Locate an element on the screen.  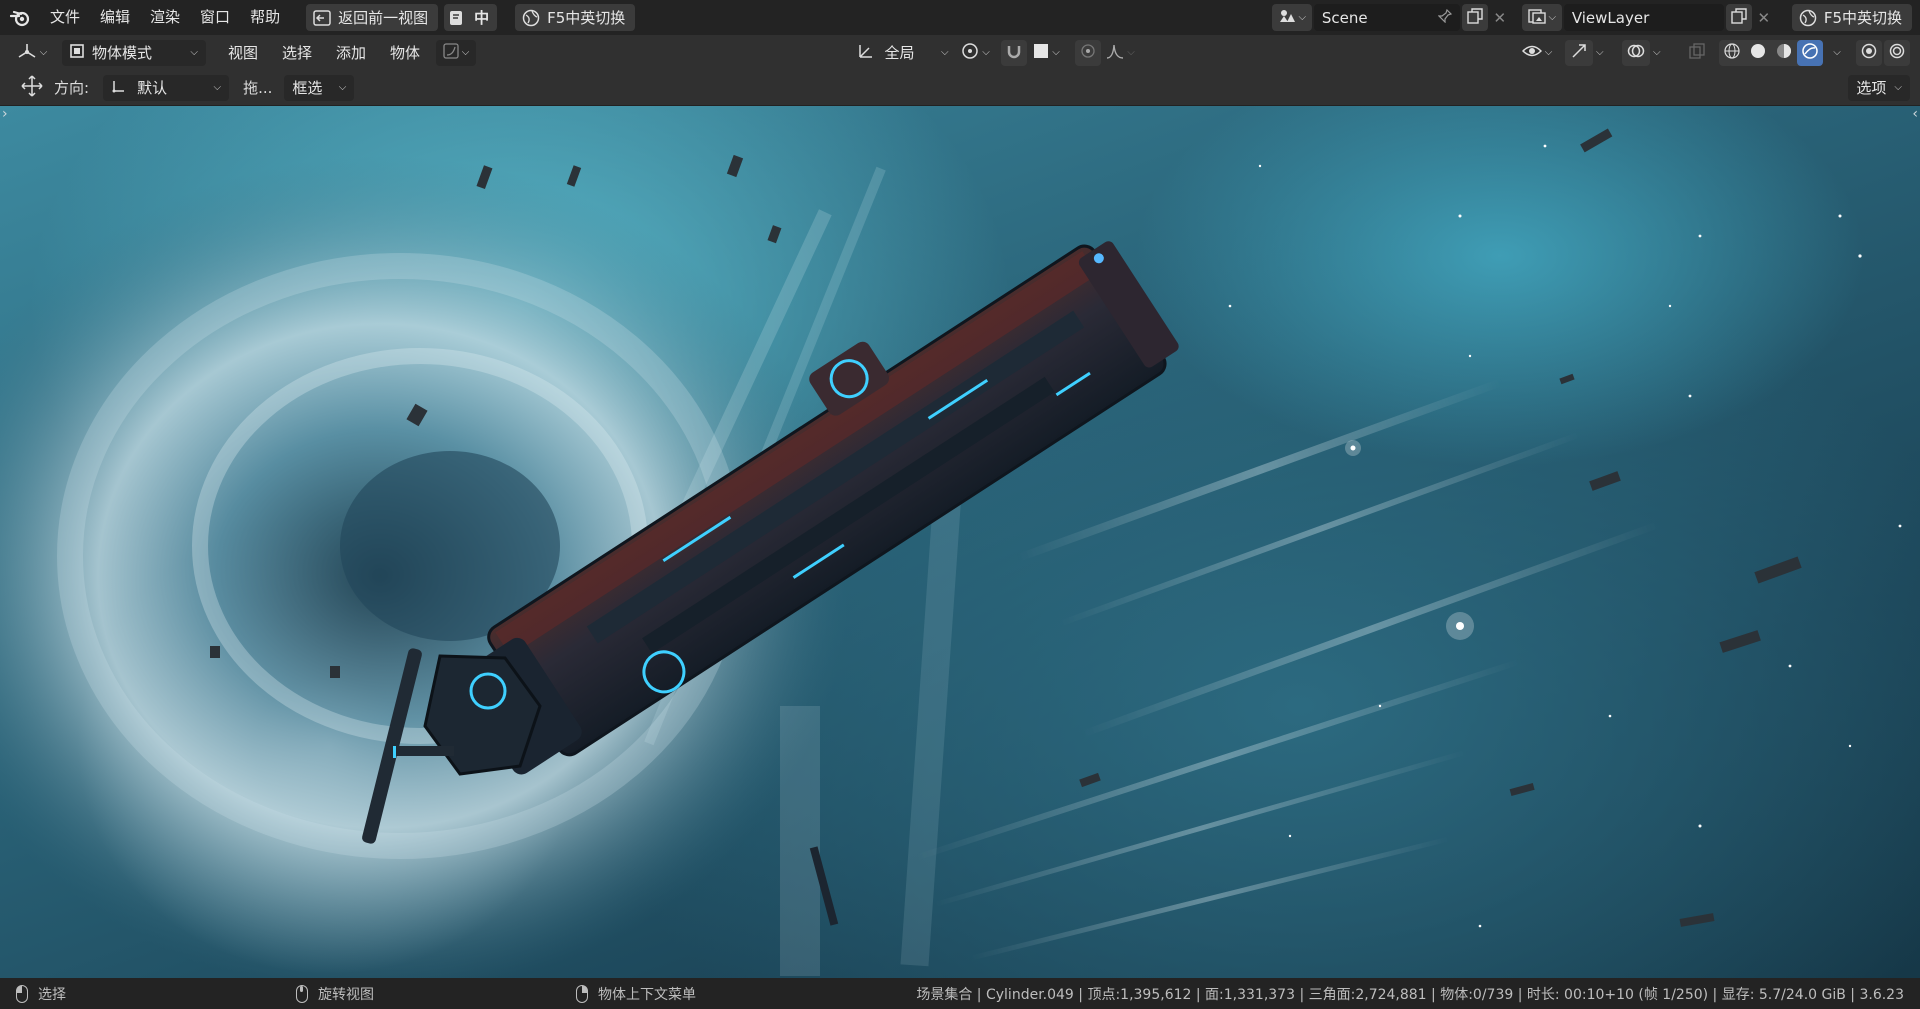
material-preview-shading-button is located at coordinates (1784, 53).